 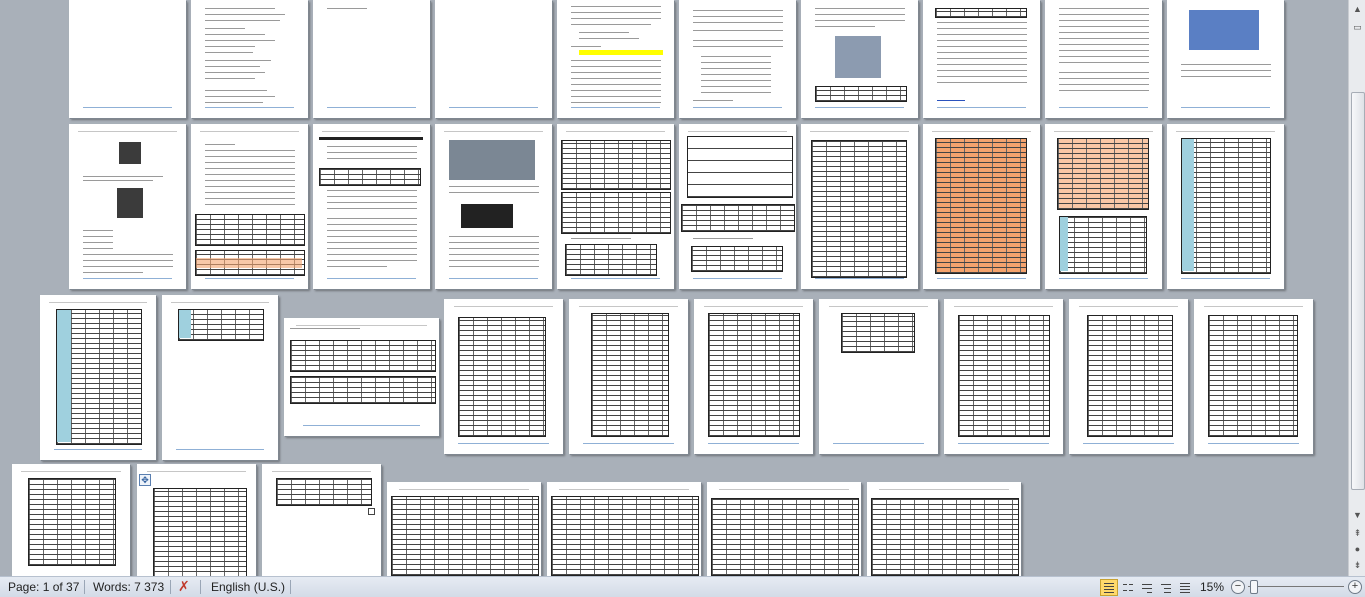 I want to click on language-indicator: English (U.S.), so click(x=248, y=587).